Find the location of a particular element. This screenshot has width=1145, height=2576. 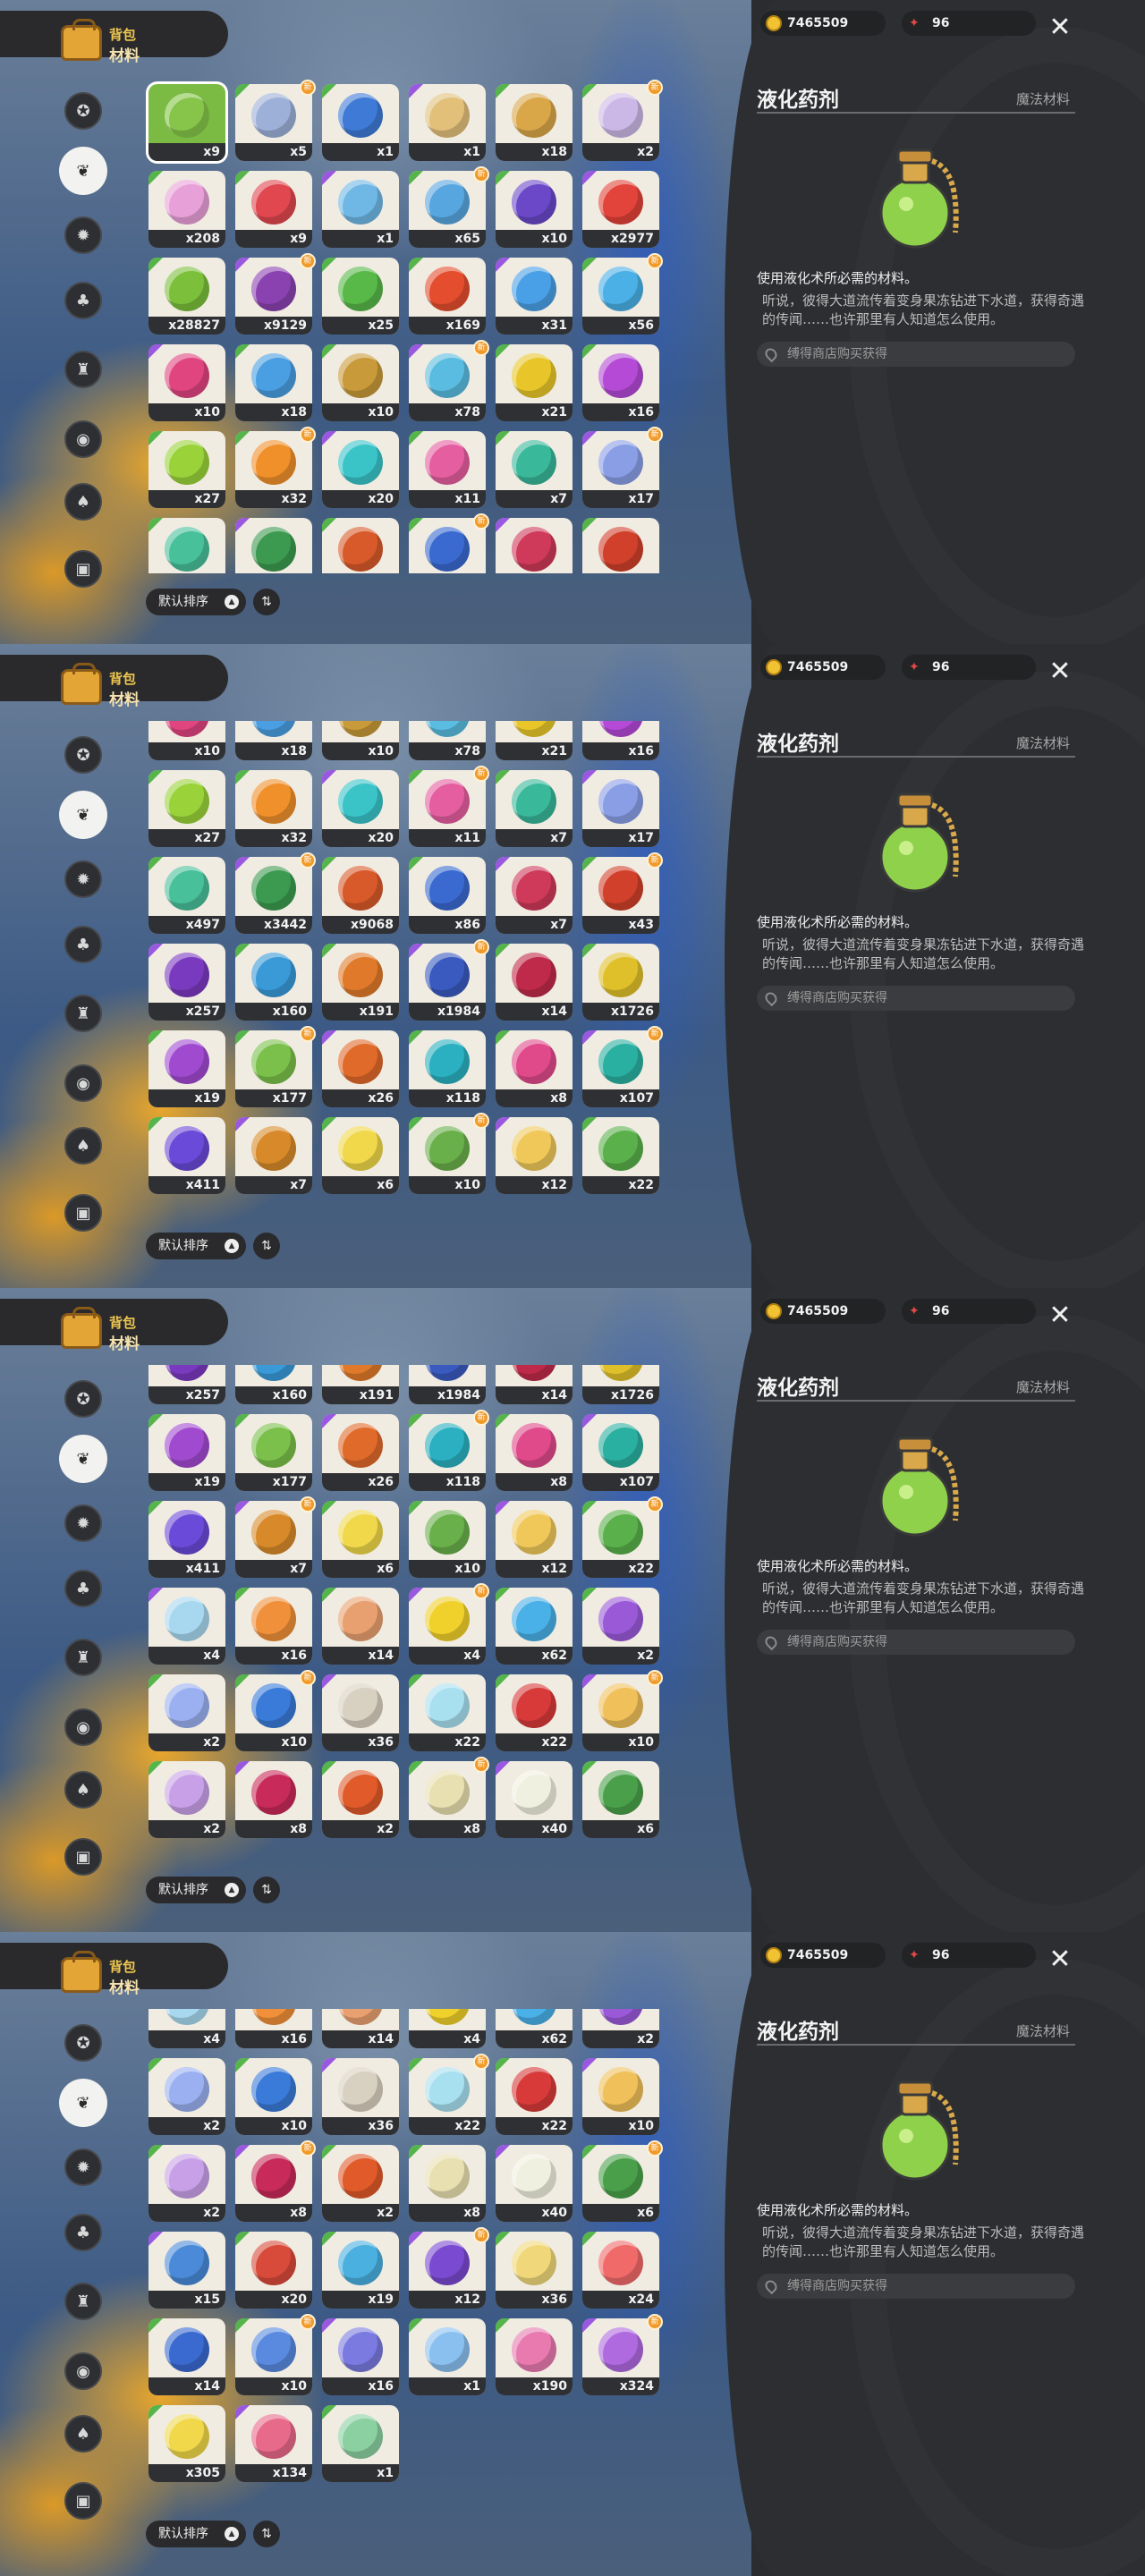

inventory-slot: 新x1726 is located at coordinates (620, 1384).